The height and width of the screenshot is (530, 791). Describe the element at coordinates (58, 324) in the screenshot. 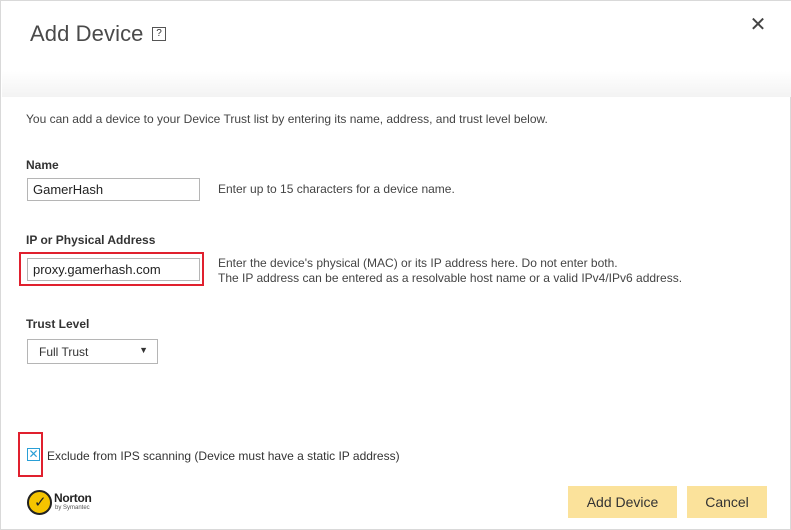

I see `trust-level-label: Trust Level` at that location.